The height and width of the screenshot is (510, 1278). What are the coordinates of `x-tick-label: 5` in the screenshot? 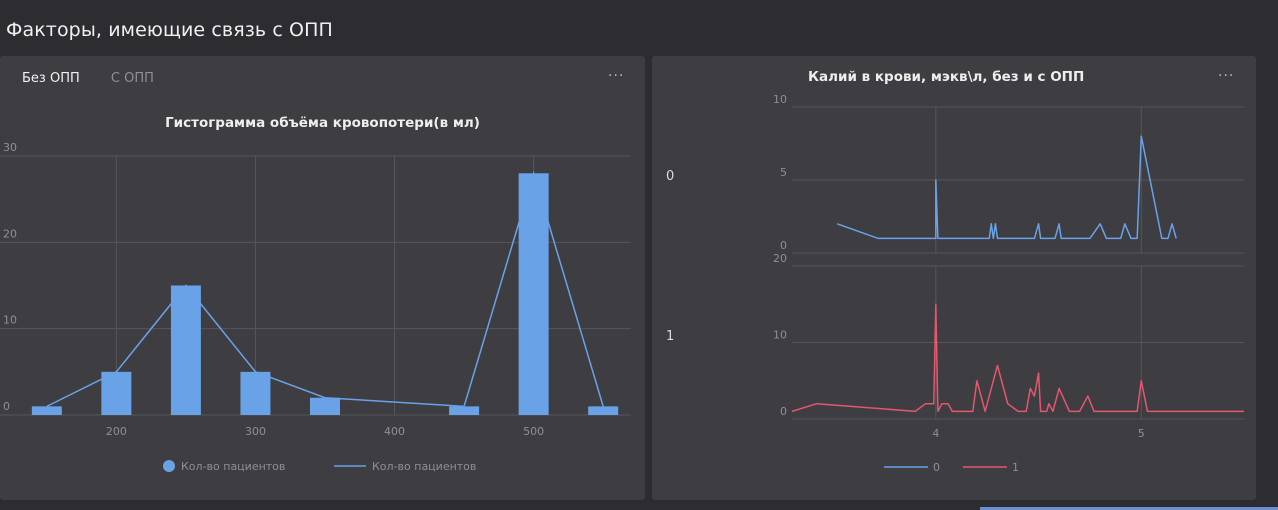 It's located at (1141, 433).